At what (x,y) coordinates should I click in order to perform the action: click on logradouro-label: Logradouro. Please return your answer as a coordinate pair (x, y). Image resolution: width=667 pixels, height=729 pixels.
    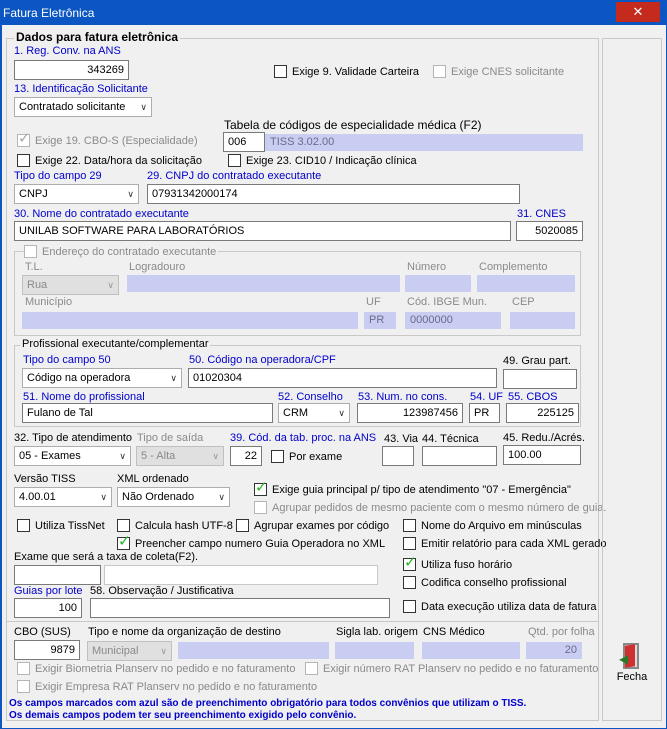
    Looking at the image, I should click on (157, 267).